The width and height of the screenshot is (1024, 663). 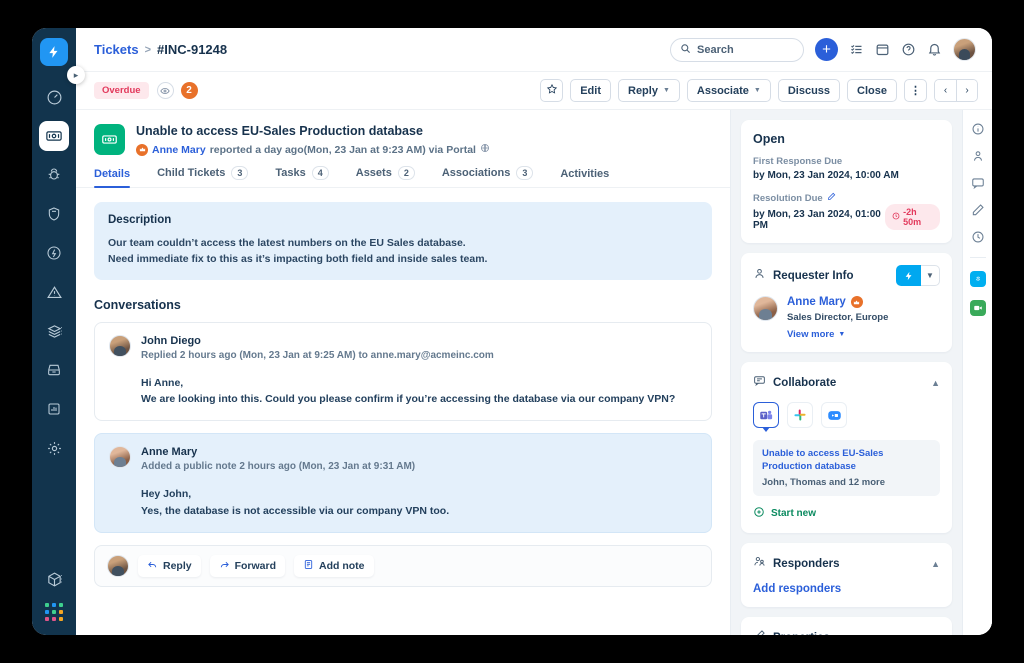 What do you see at coordinates (846, 383) in the screenshot?
I see `collaborate-card-header: Collaborate ▲` at bounding box center [846, 383].